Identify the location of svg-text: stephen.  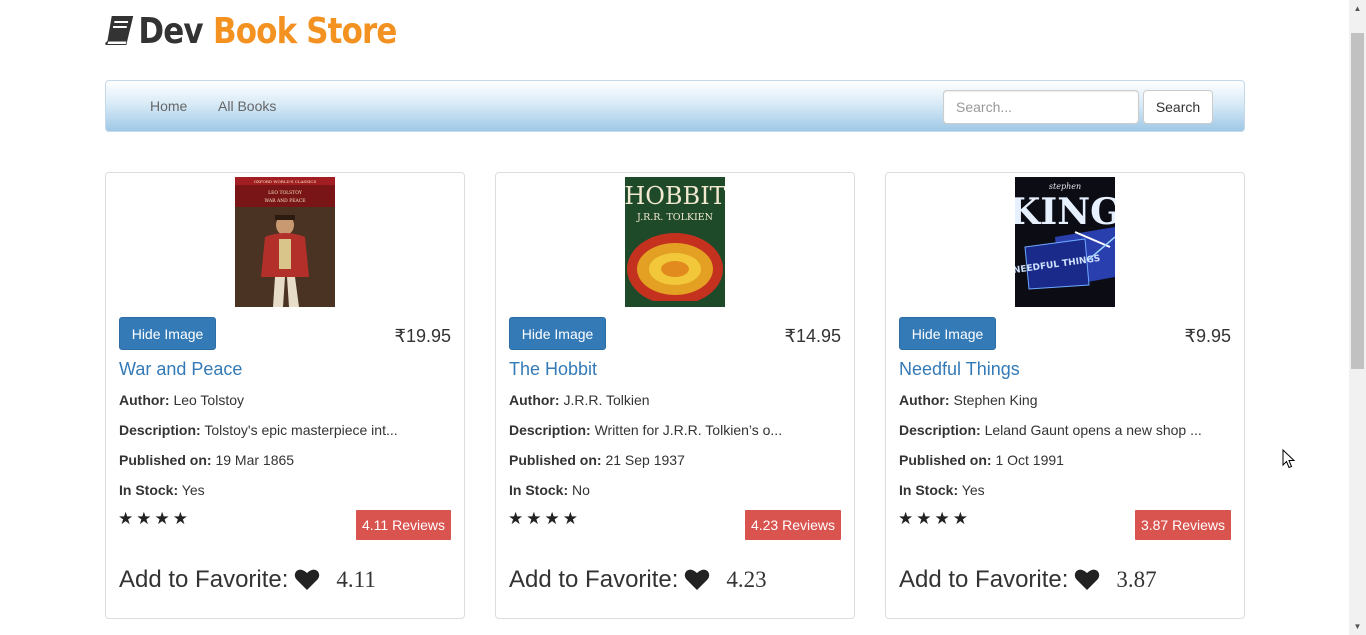
(1065, 186).